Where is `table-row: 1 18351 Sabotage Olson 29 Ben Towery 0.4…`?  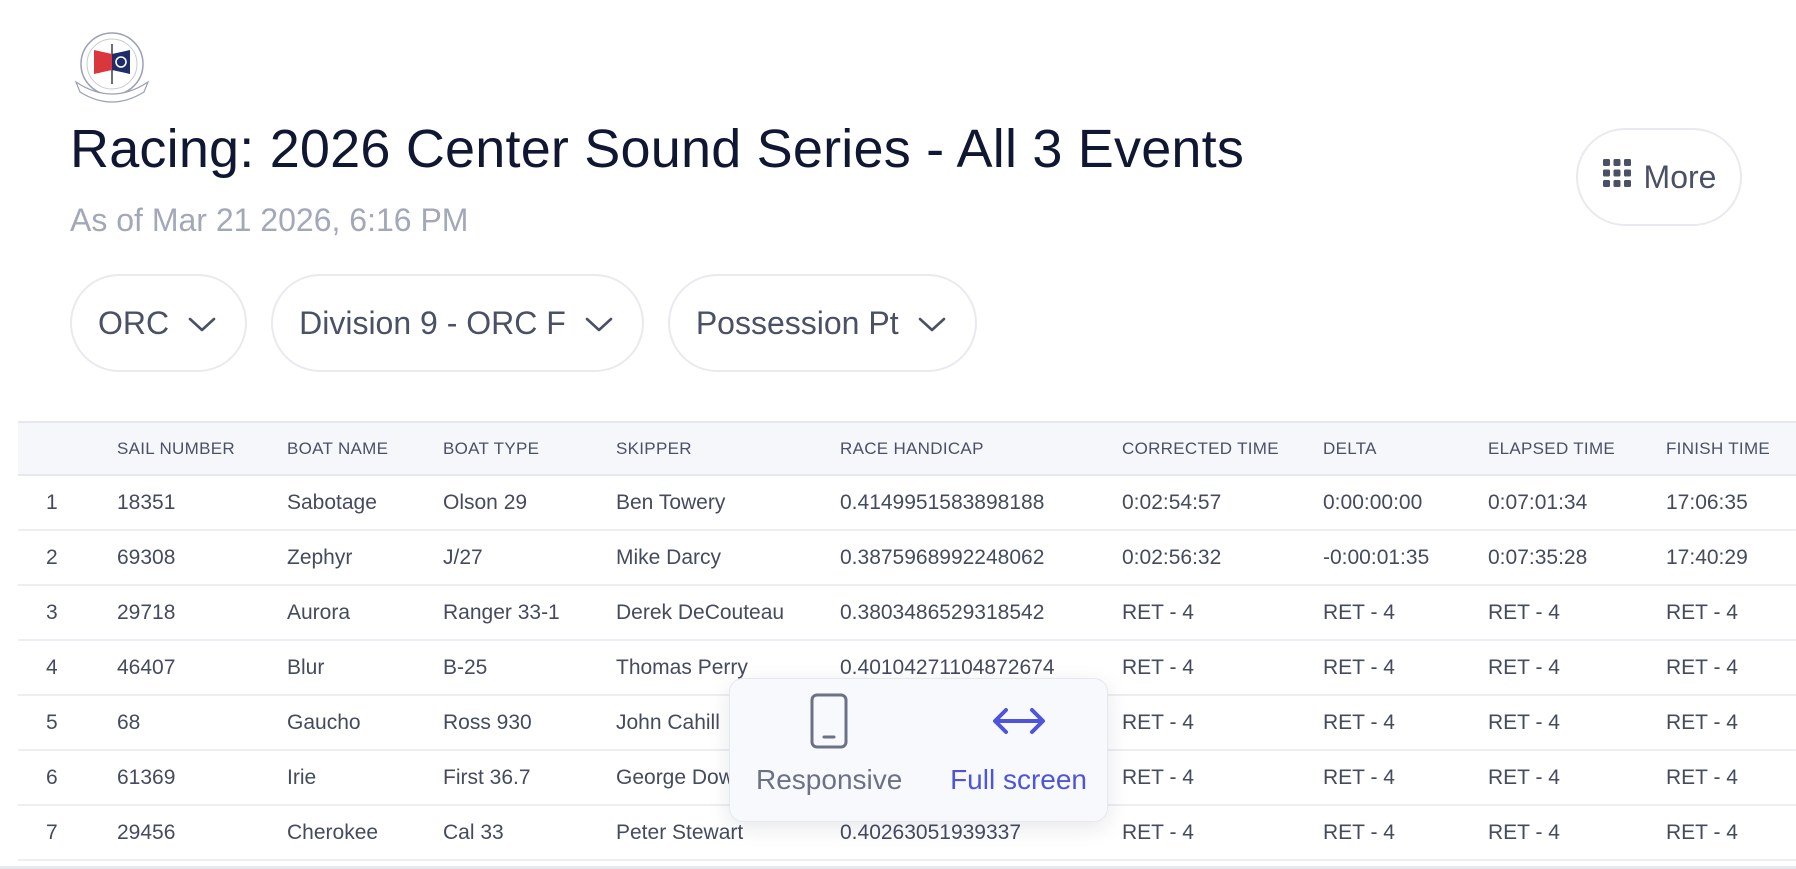
table-row: 1 18351 Sabotage Olson 29 Ben Towery 0.4… is located at coordinates (907, 503).